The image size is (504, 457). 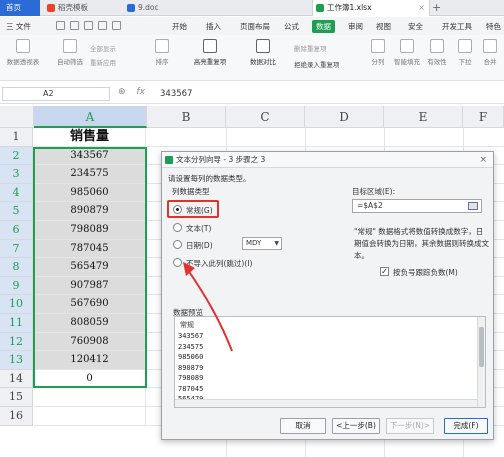 I want to click on row-header: 5, so click(x=16, y=211).